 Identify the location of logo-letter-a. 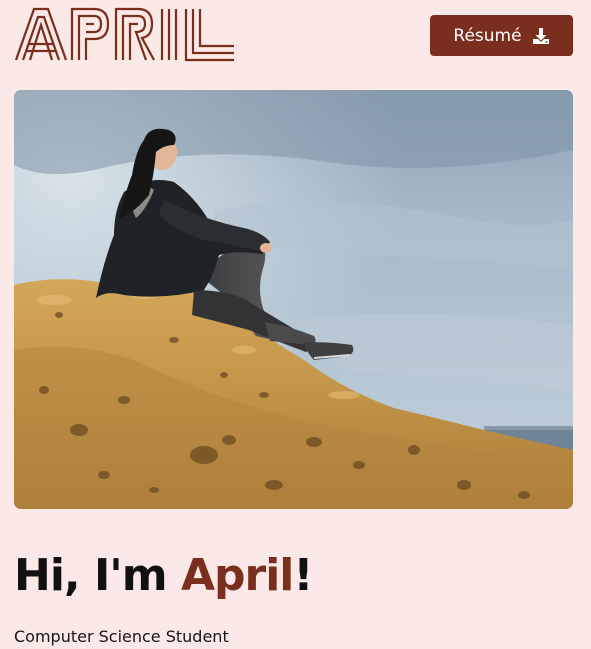
(41, 34).